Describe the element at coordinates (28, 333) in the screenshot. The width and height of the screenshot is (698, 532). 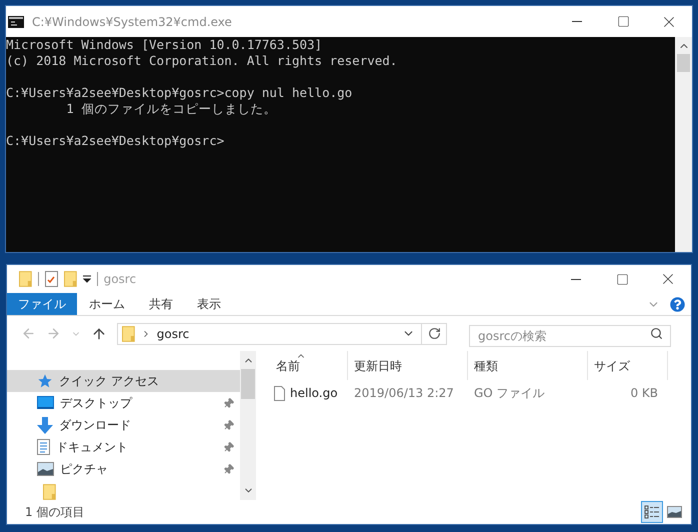
I see `back-icon` at that location.